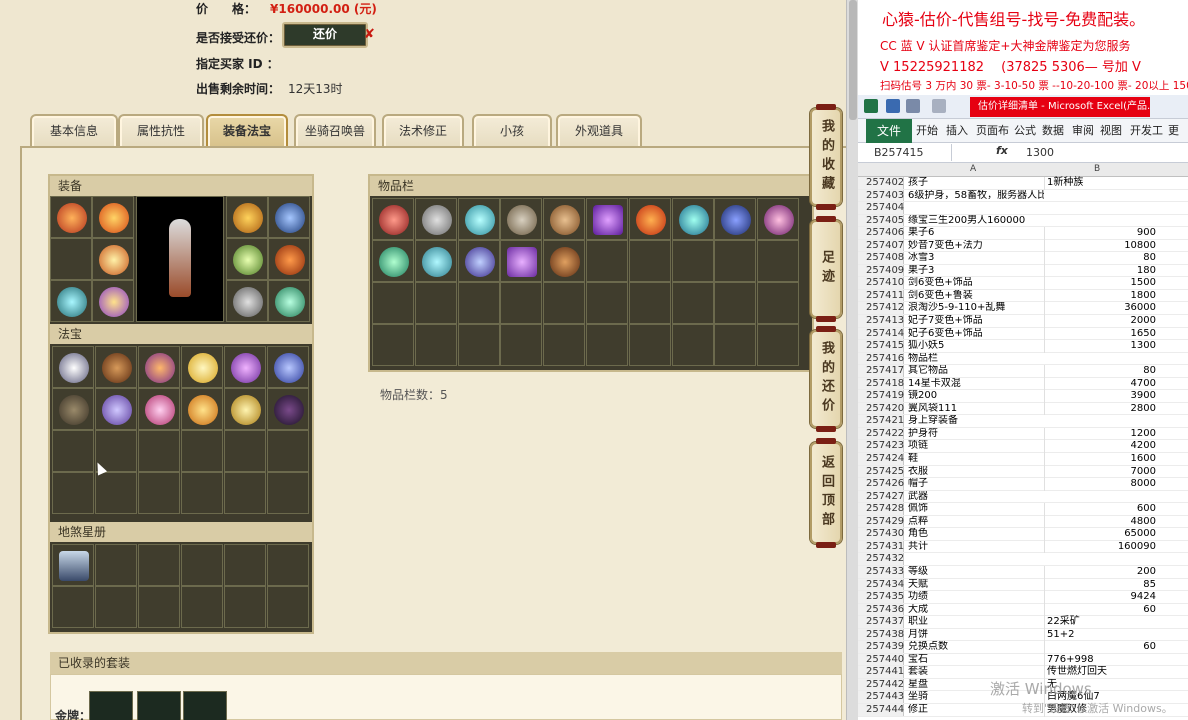 This screenshot has width=1188, height=720. What do you see at coordinates (881, 421) in the screenshot?
I see `row-number: 257421` at bounding box center [881, 421].